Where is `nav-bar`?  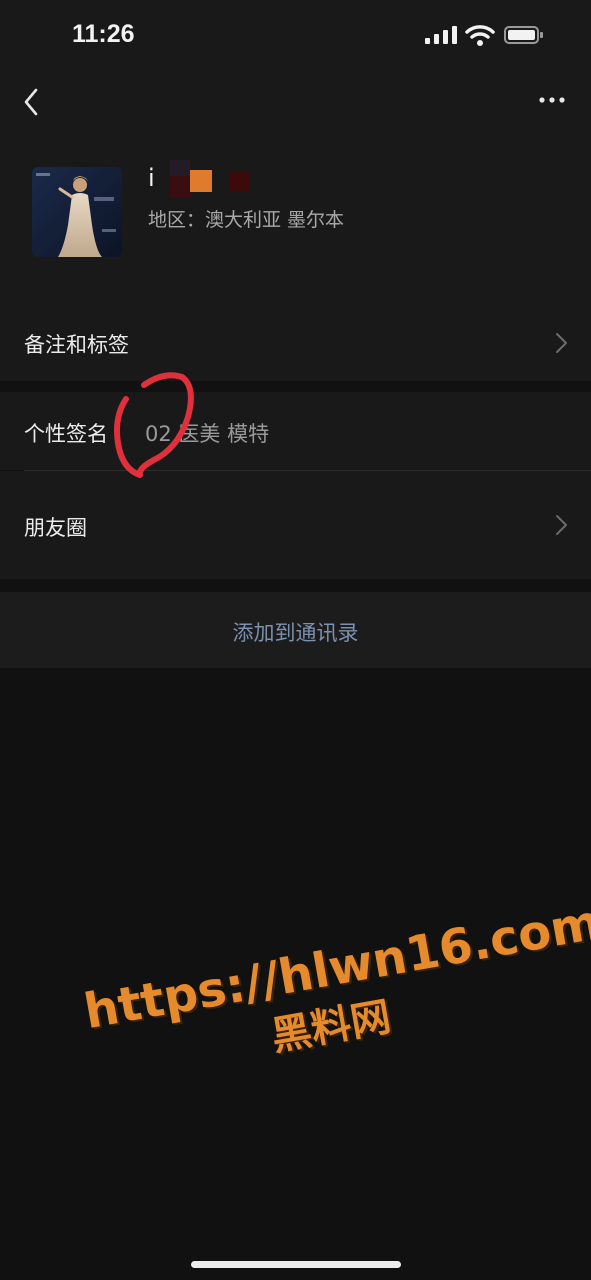
nav-bar is located at coordinates (295, 100).